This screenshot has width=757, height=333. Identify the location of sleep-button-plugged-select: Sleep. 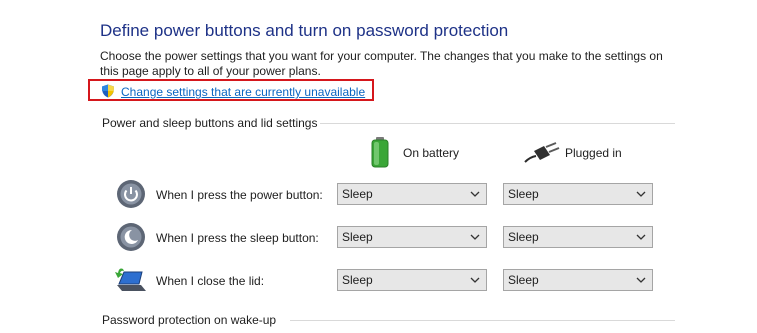
(578, 237).